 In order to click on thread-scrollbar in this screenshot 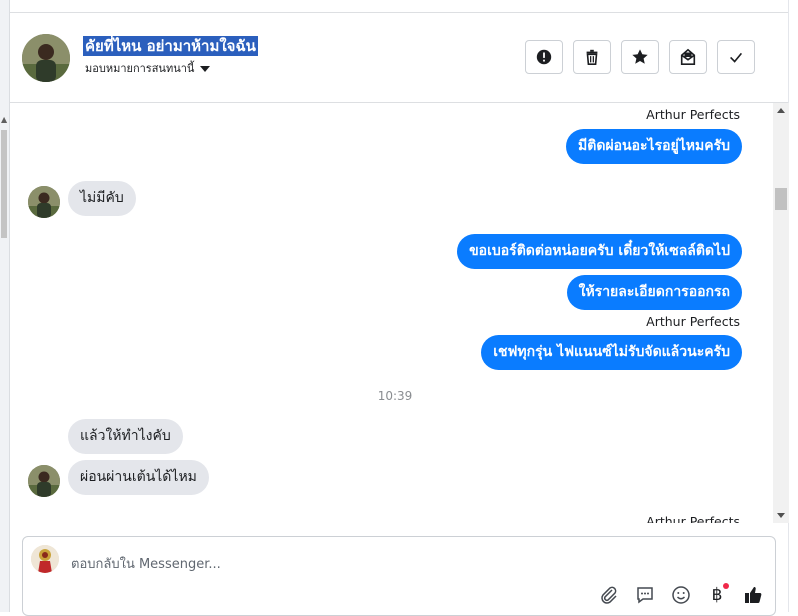, I will do `click(781, 313)`.